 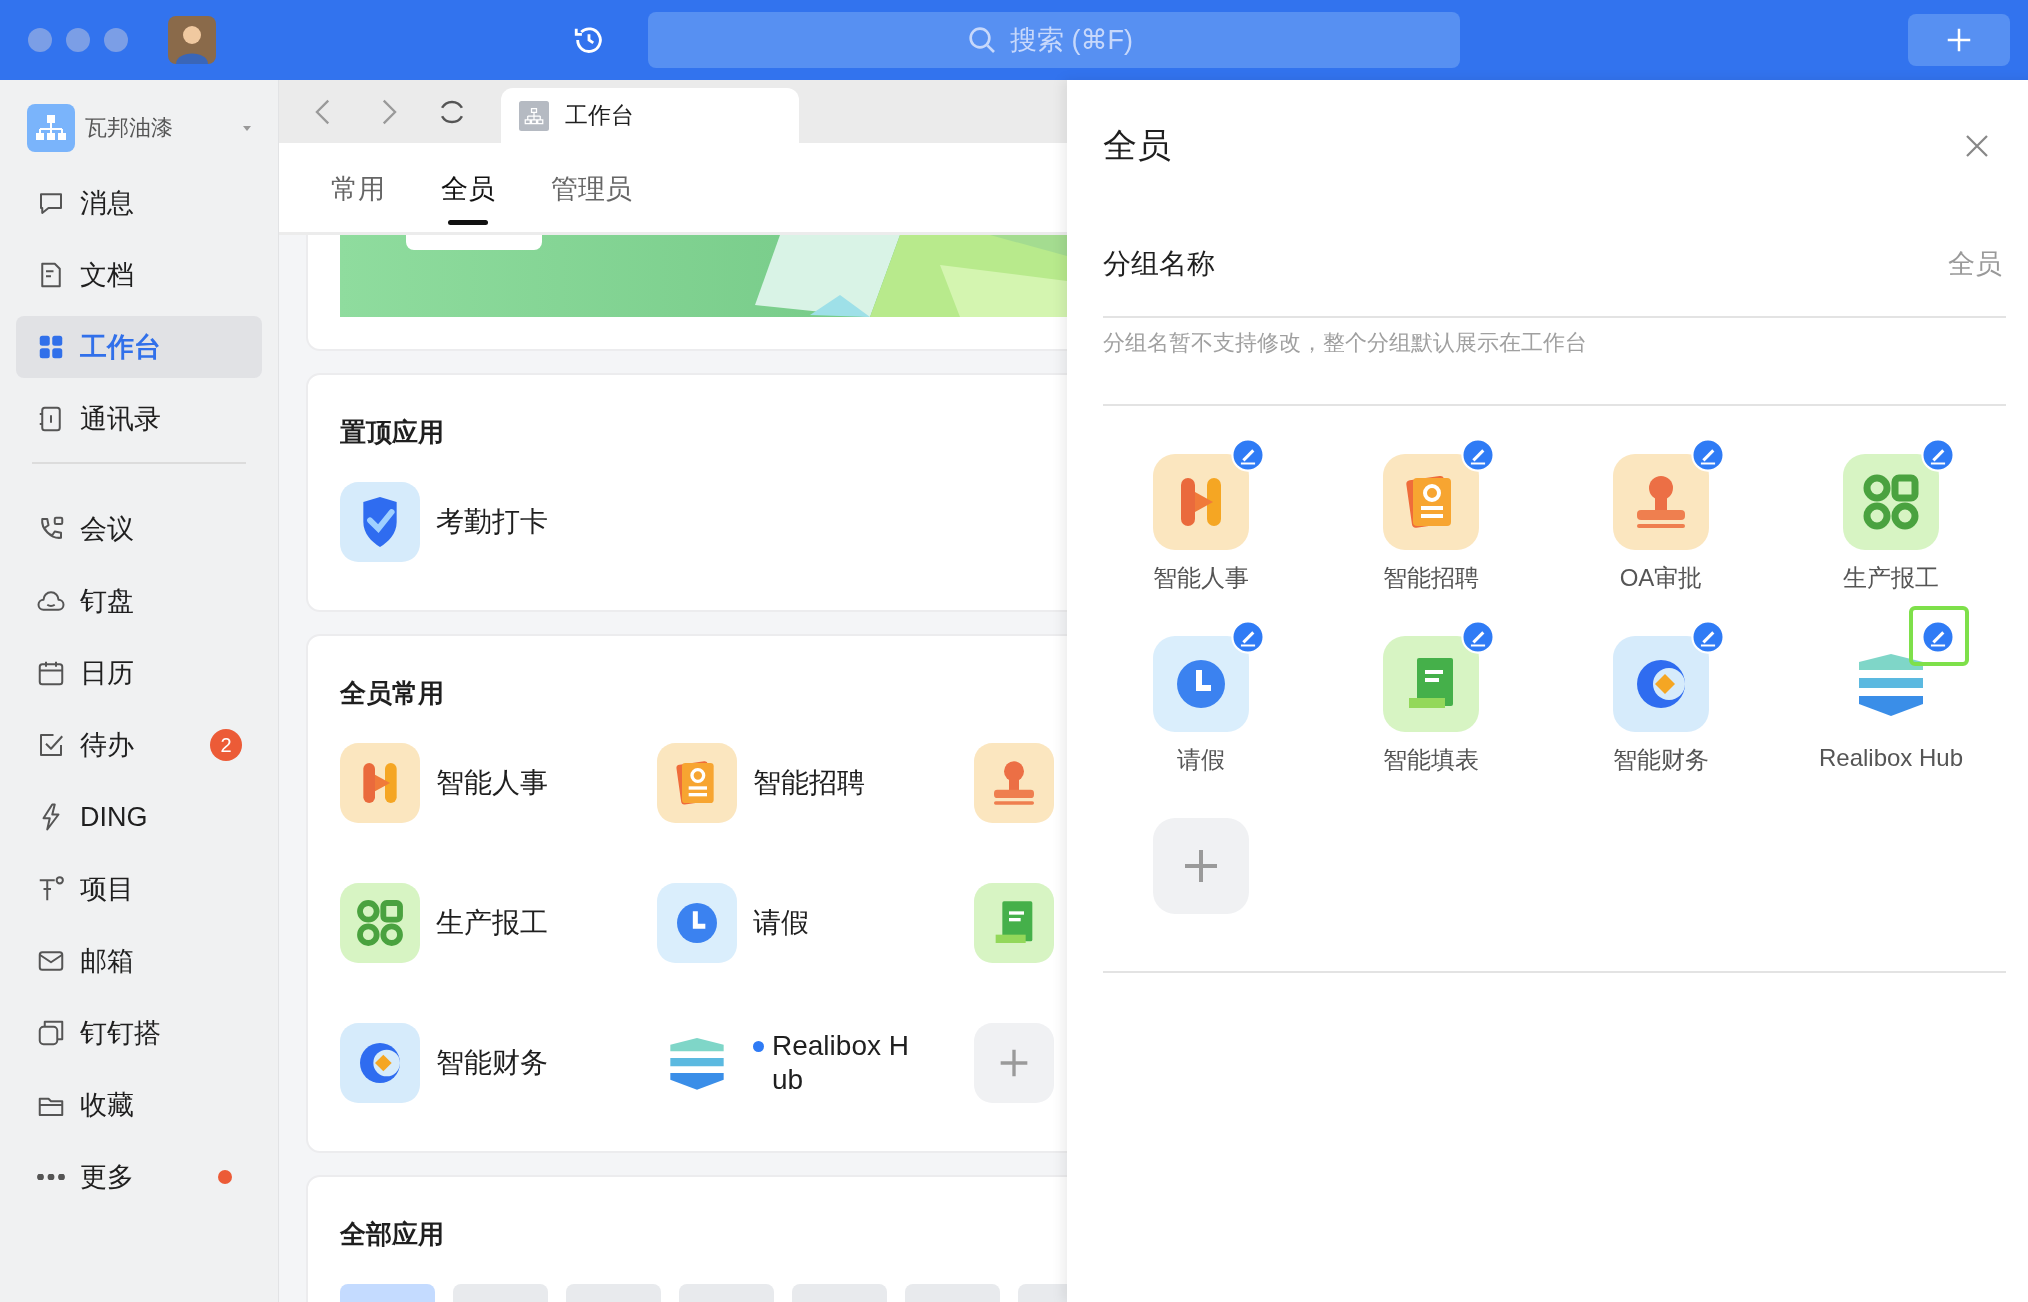 I want to click on caret-icon, so click(x=247, y=128).